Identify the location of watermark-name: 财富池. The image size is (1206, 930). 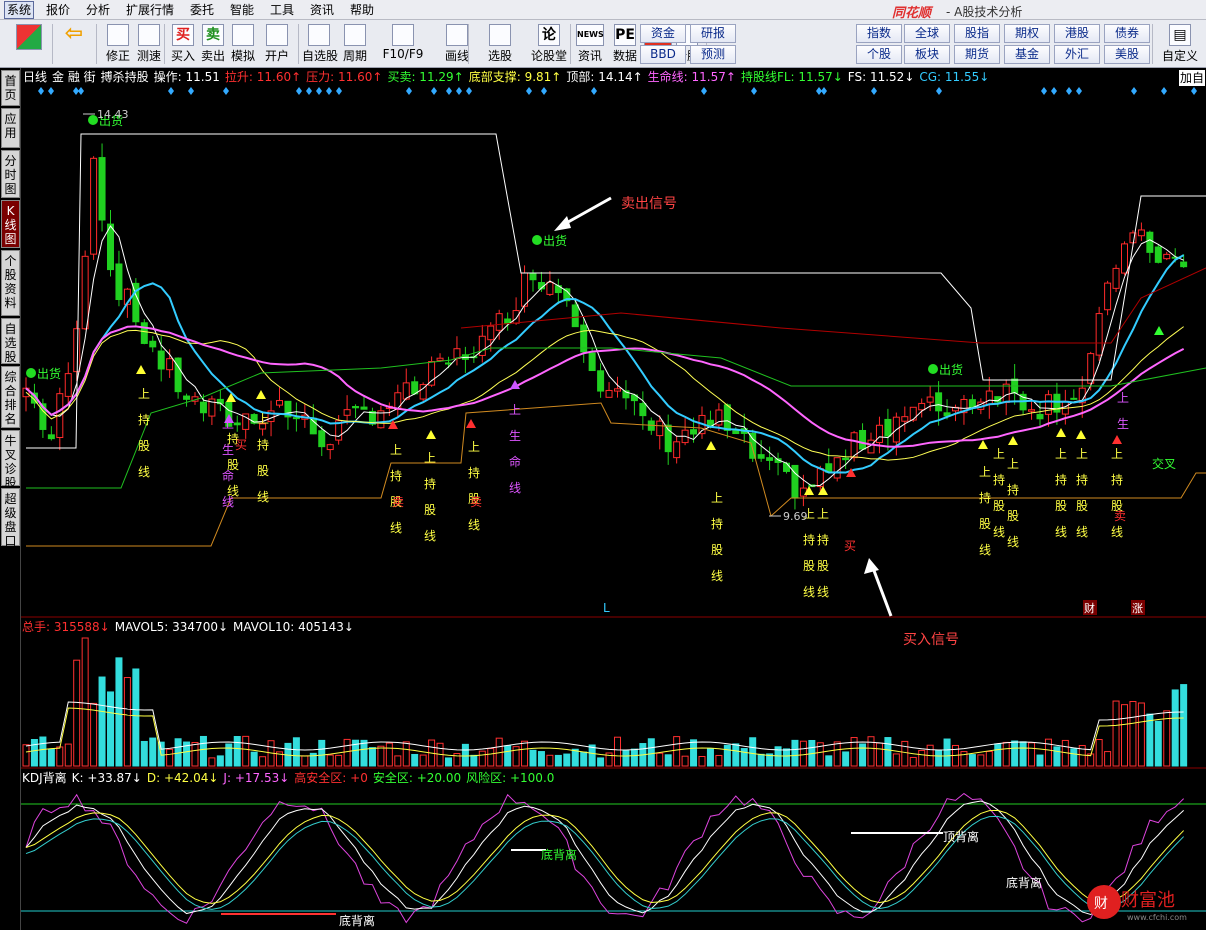
(1148, 900).